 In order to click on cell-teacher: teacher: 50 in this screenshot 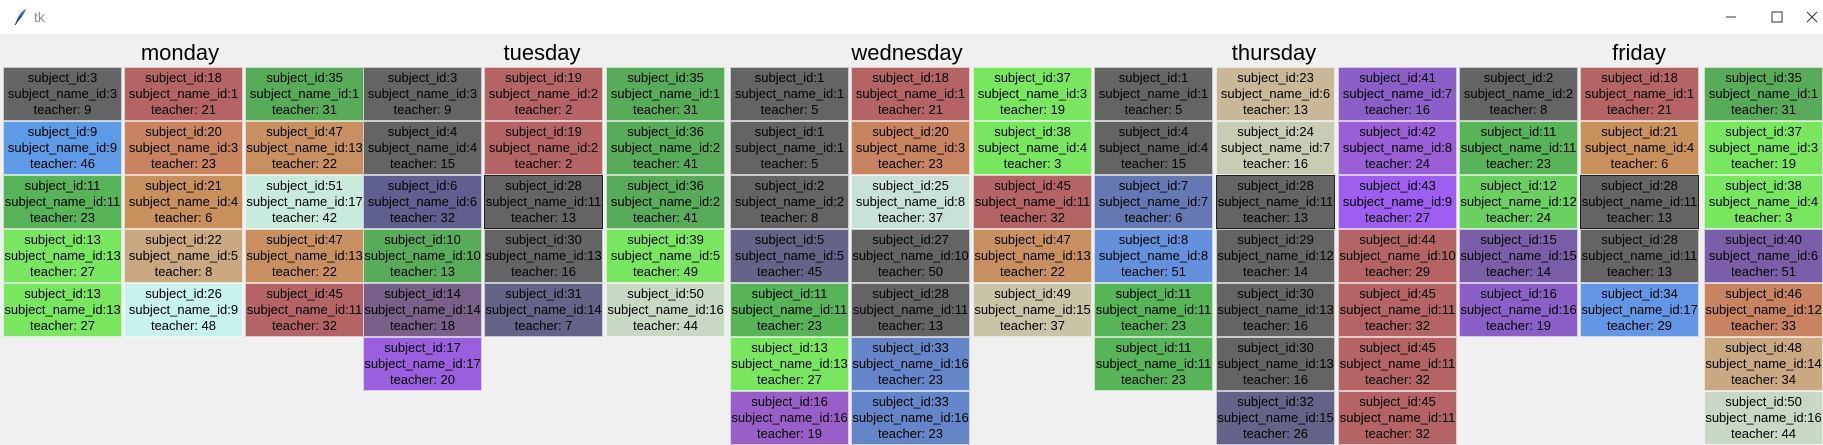, I will do `click(910, 271)`.